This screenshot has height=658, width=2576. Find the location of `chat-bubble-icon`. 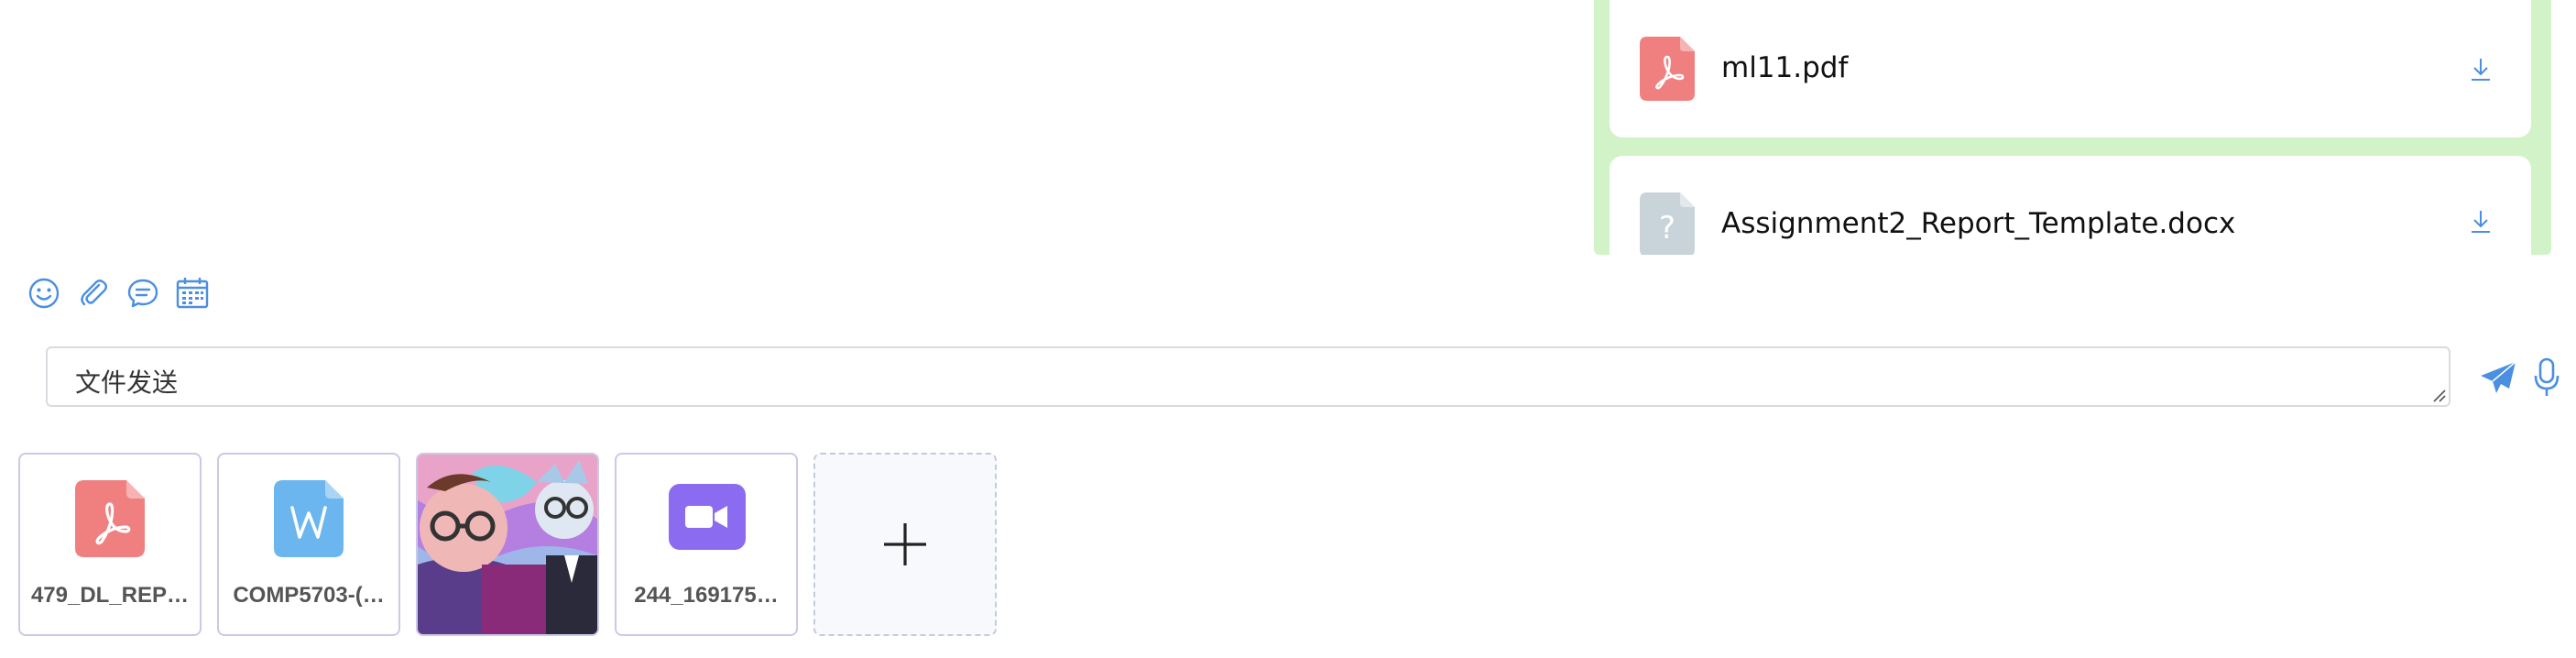

chat-bubble-icon is located at coordinates (142, 294).